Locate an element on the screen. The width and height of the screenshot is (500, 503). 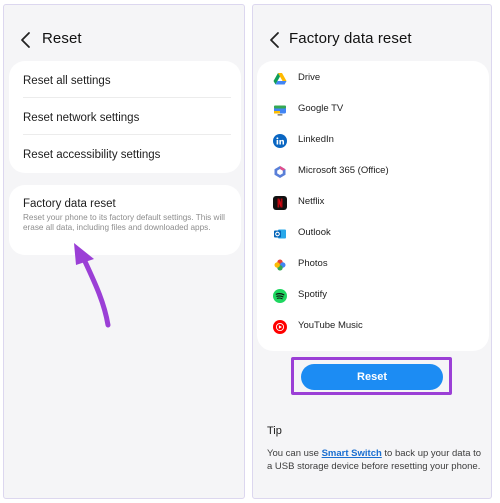
youtube-music-icon is located at coordinates (280, 327).